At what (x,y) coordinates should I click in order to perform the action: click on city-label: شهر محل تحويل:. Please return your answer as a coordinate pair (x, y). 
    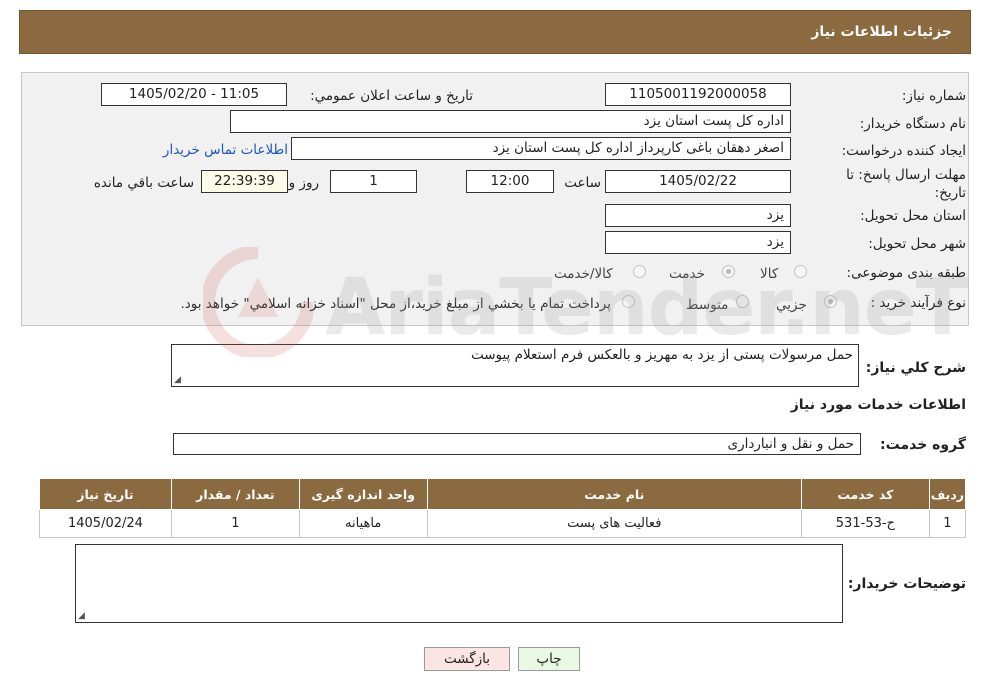
    Looking at the image, I should click on (917, 244).